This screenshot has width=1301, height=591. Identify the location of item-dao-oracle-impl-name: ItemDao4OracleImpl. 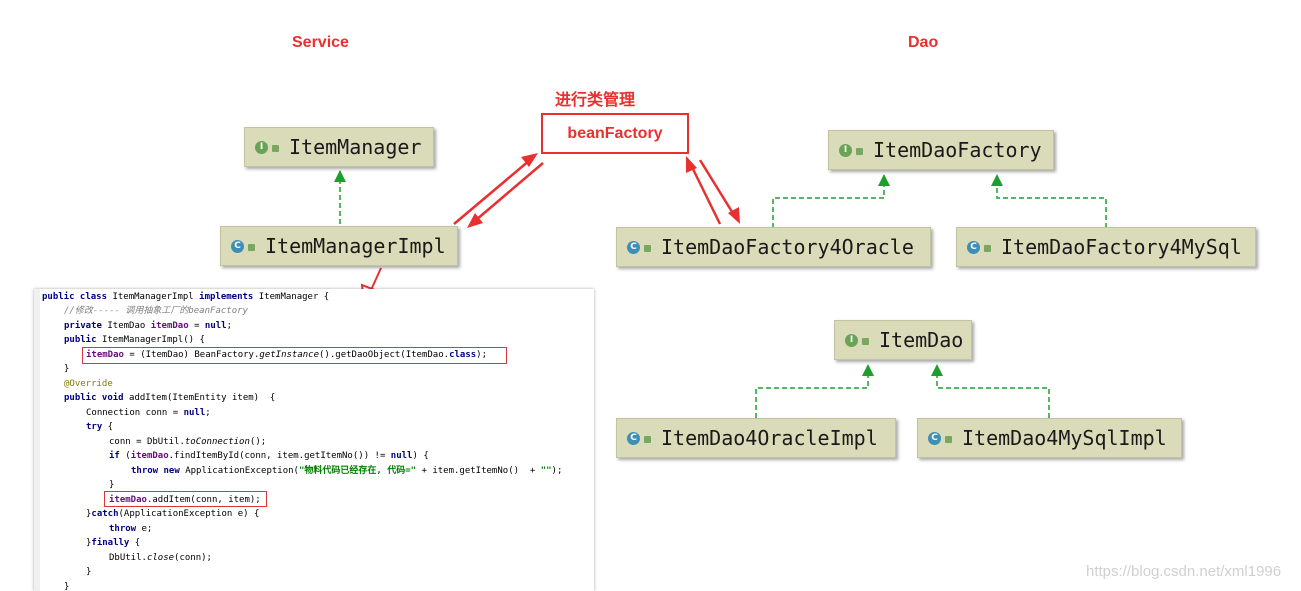
(769, 438).